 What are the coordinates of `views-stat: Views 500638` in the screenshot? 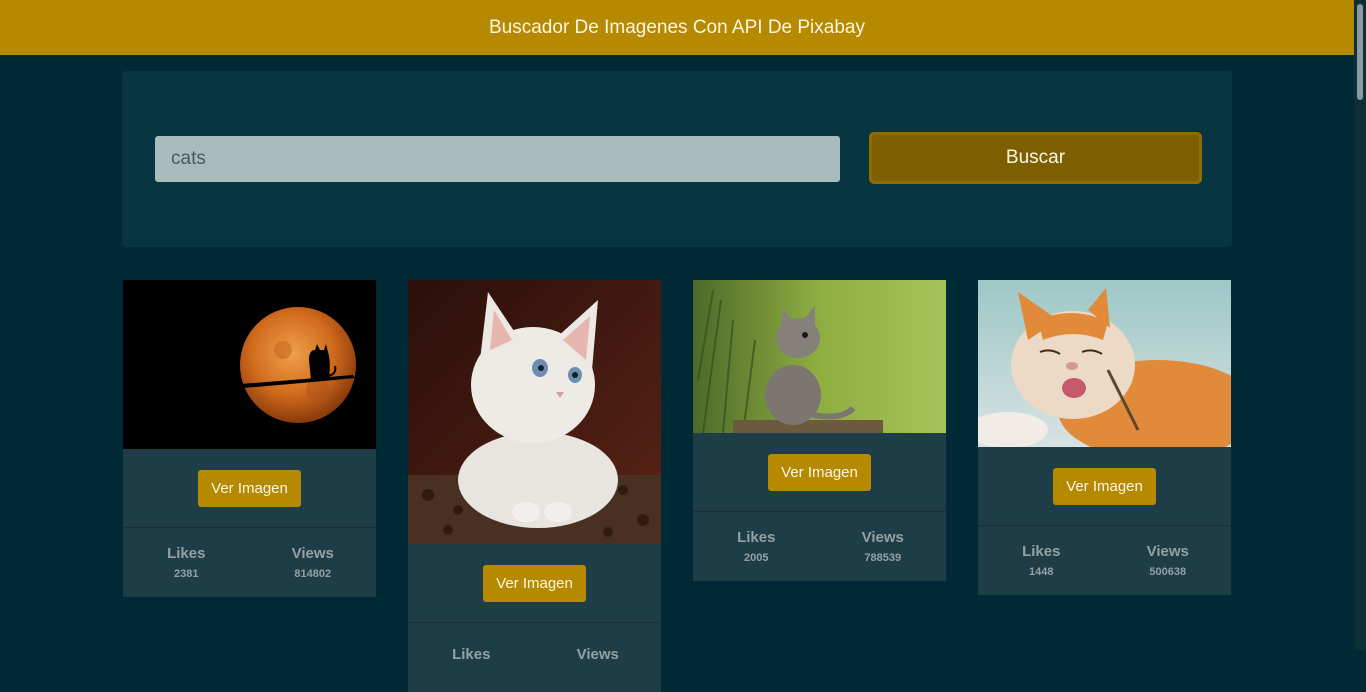 It's located at (1168, 560).